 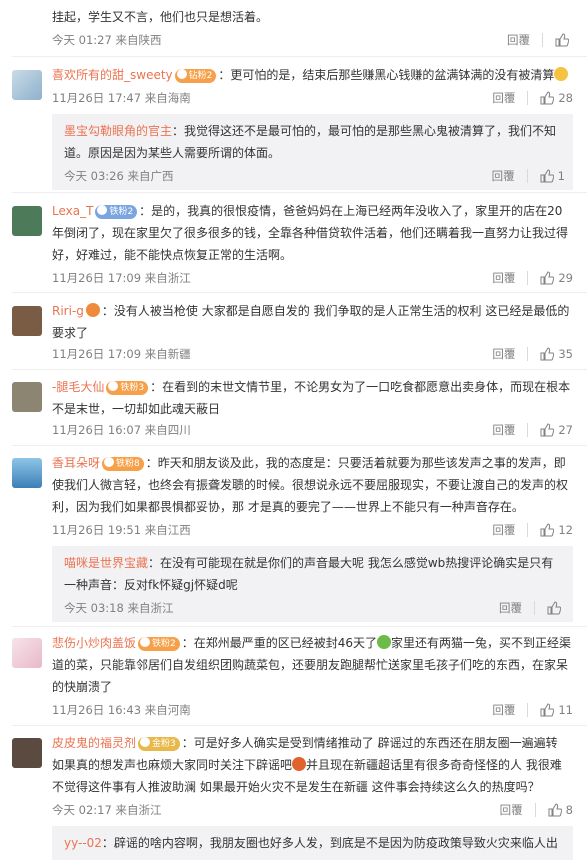 I want to click on username-link: yy--02, so click(x=83, y=843).